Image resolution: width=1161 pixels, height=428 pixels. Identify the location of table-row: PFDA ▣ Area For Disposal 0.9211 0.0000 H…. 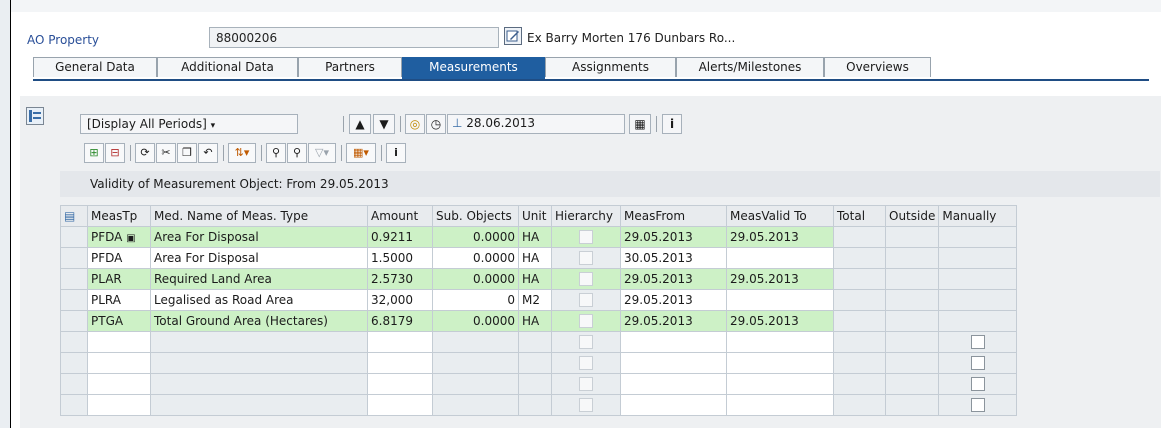
(539, 237).